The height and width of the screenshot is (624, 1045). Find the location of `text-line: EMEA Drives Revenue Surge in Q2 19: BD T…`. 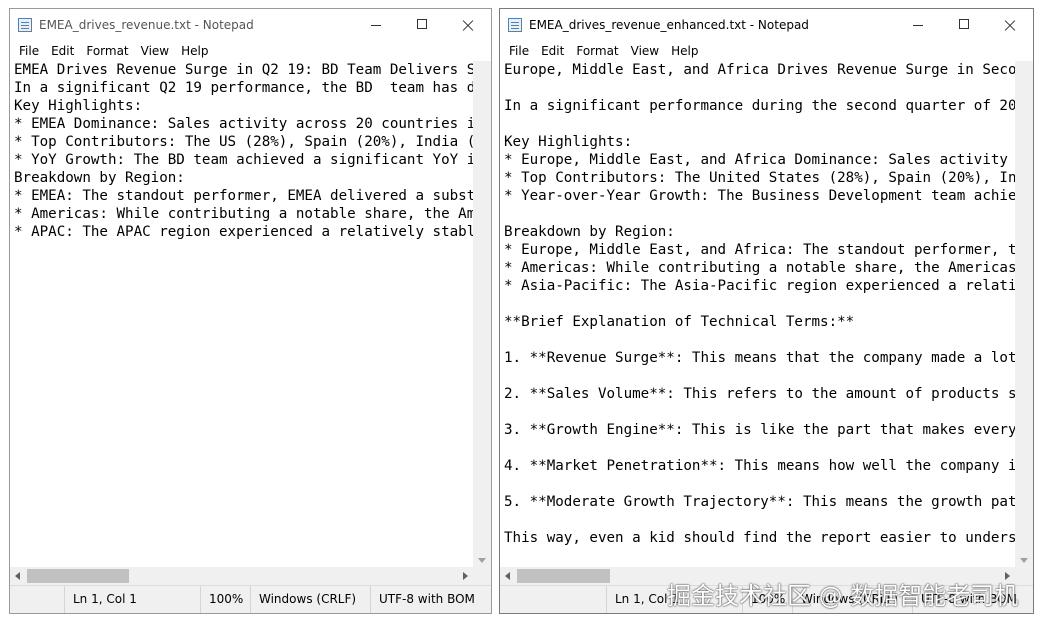

text-line: EMEA Drives Revenue Surge in Q2 19: BD T… is located at coordinates (243, 70).